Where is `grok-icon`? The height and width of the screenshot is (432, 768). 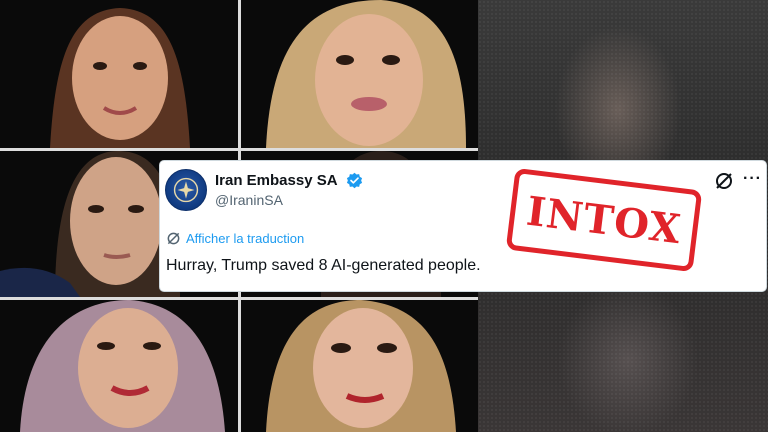 grok-icon is located at coordinates (724, 181).